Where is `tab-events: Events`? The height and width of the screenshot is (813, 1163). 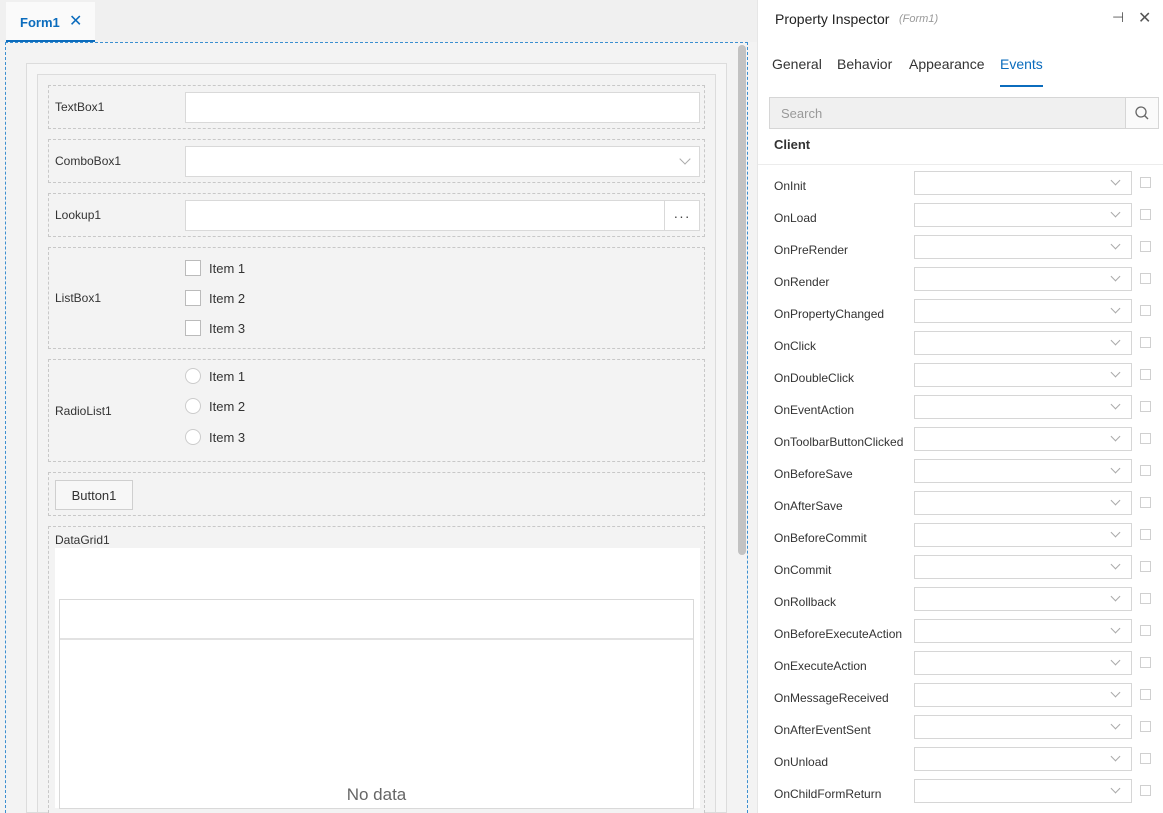
tab-events: Events is located at coordinates (1021, 71).